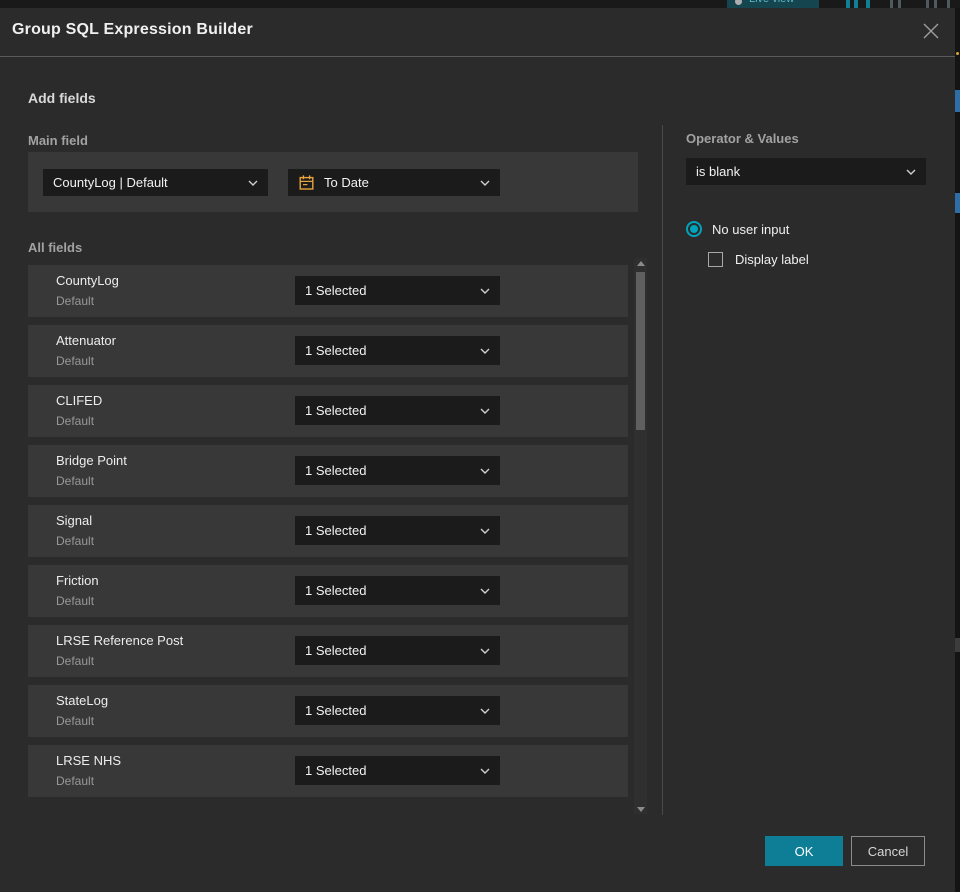 The image size is (960, 892). I want to click on field-row: StateLog Default 1 Selected, so click(328, 711).